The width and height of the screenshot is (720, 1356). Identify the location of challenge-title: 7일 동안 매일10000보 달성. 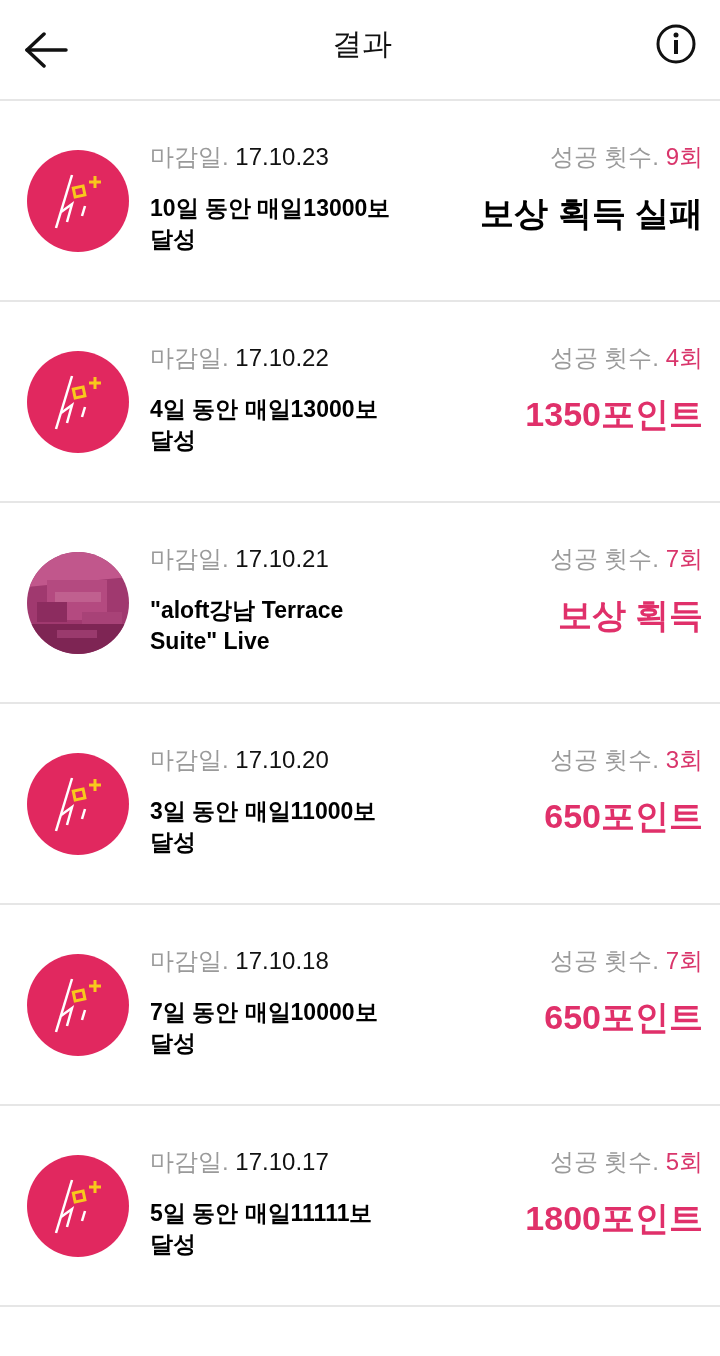
(264, 1028).